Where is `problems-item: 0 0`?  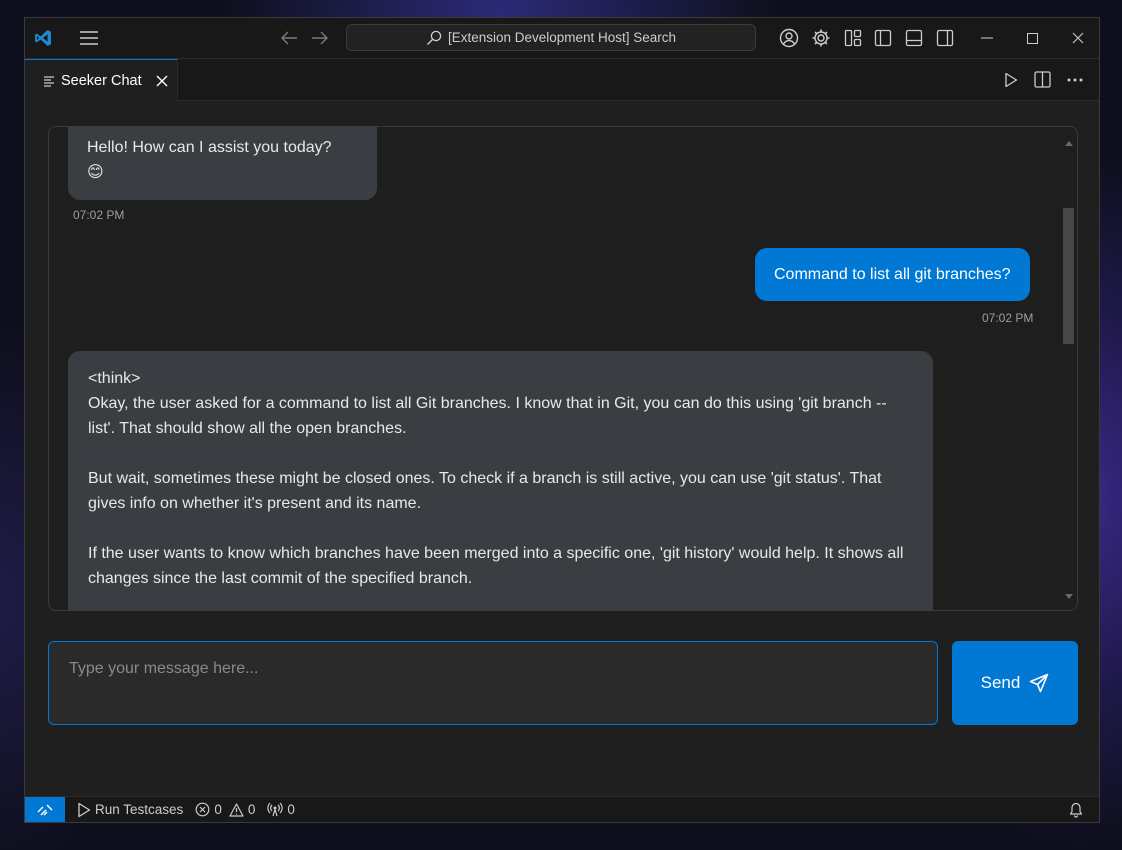
problems-item: 0 0 is located at coordinates (225, 809).